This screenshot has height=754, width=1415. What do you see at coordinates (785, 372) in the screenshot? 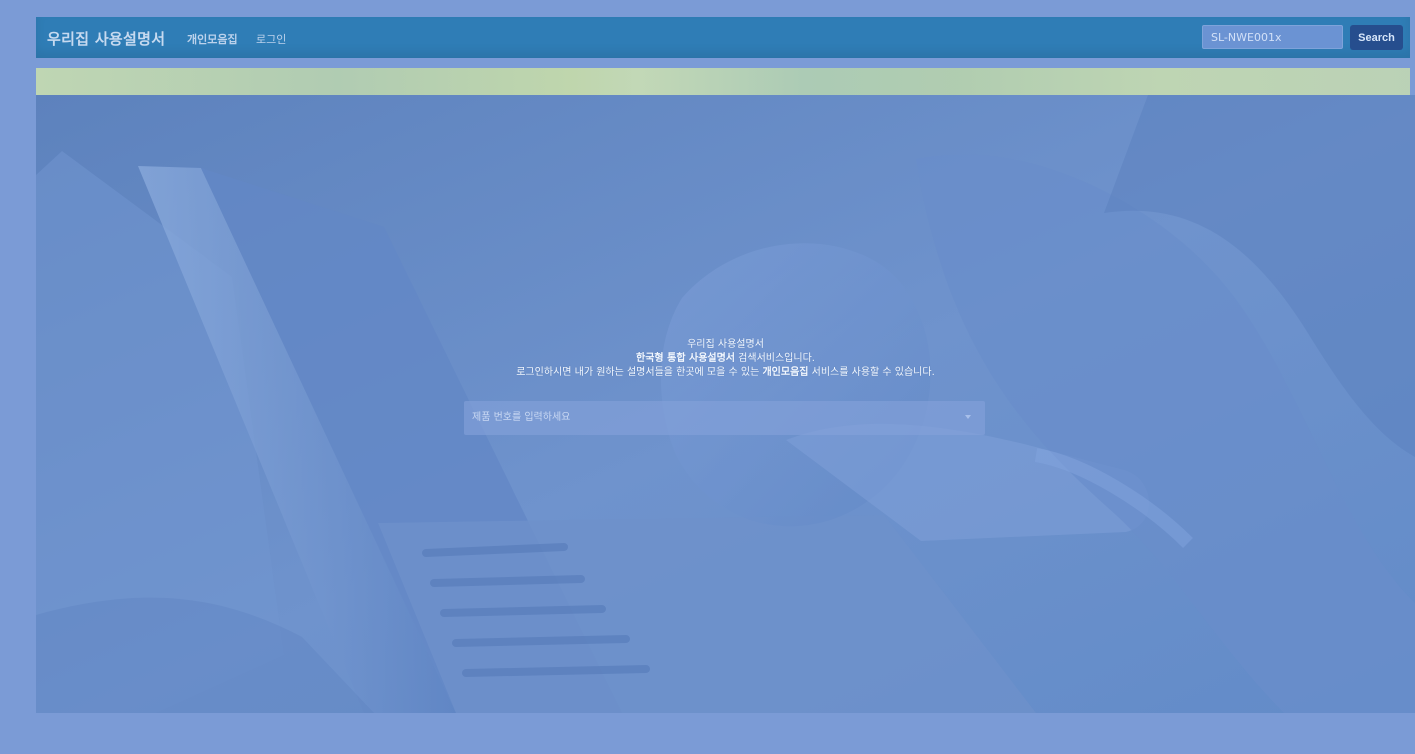
I see `hero-personal-collection: 개인모음집` at bounding box center [785, 372].